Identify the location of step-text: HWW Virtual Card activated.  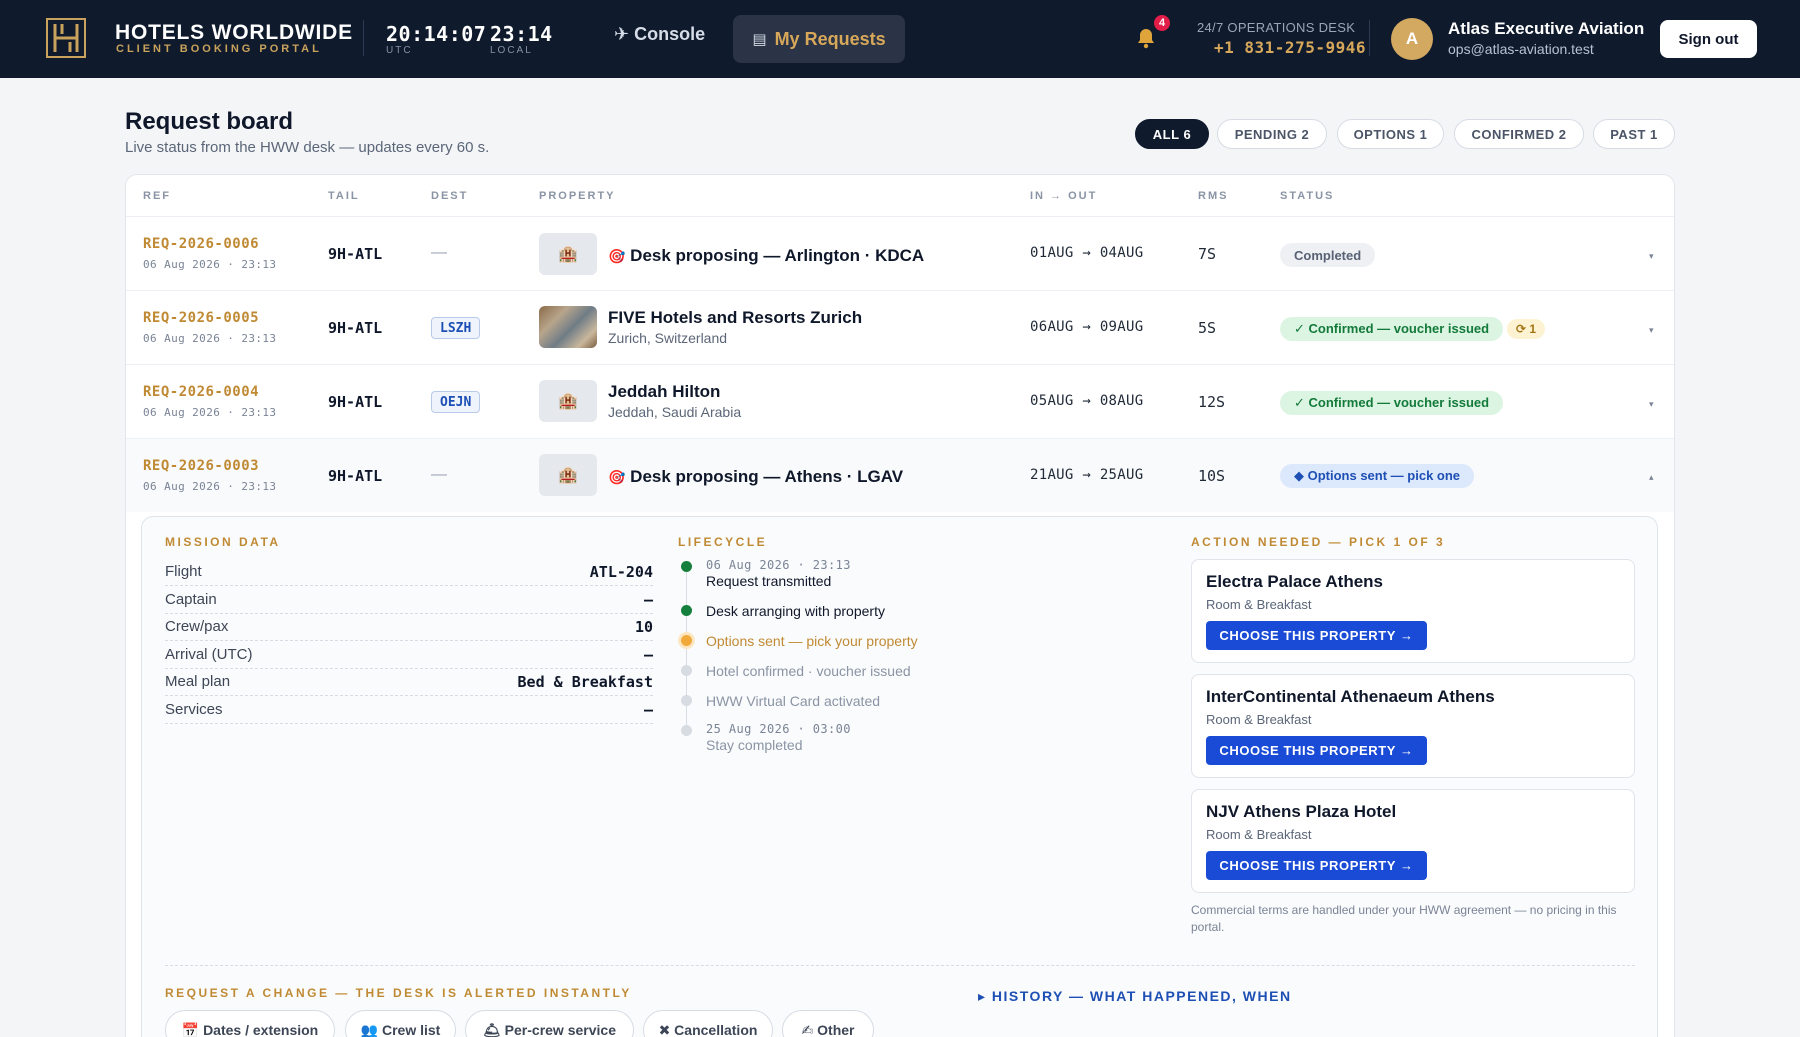
(793, 701).